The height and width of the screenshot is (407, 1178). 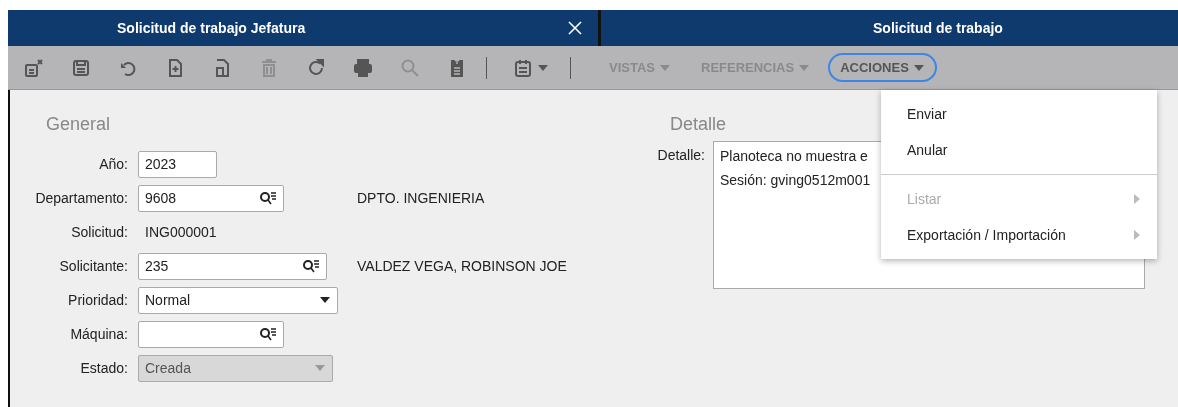 What do you see at coordinates (113, 164) in the screenshot?
I see `field-label: Año:` at bounding box center [113, 164].